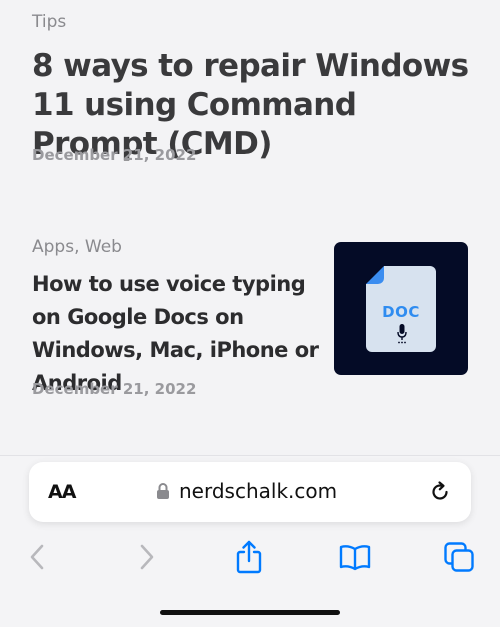 The width and height of the screenshot is (500, 627). I want to click on document-icon: DOC, so click(401, 309).